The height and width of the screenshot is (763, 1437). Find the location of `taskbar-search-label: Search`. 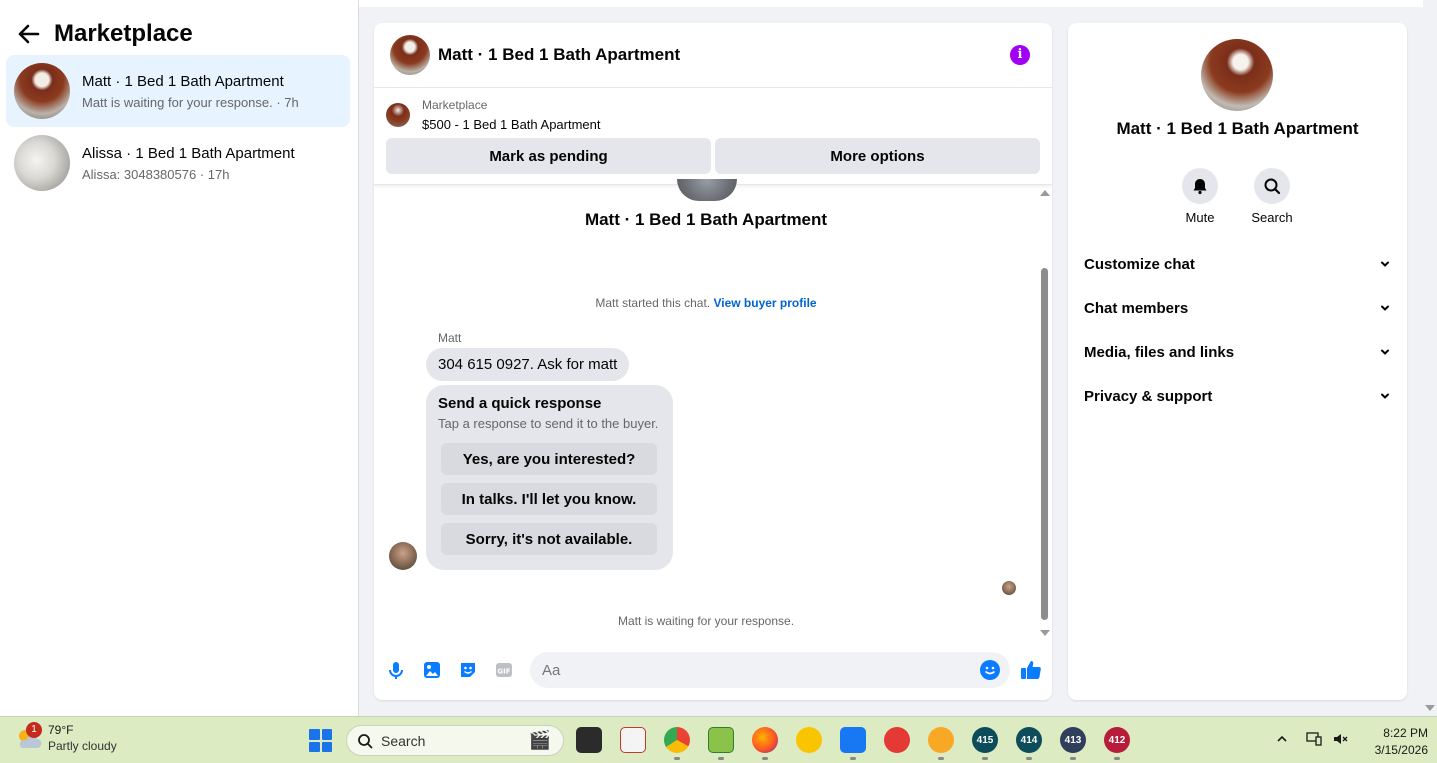

taskbar-search-label: Search is located at coordinates (403, 740).